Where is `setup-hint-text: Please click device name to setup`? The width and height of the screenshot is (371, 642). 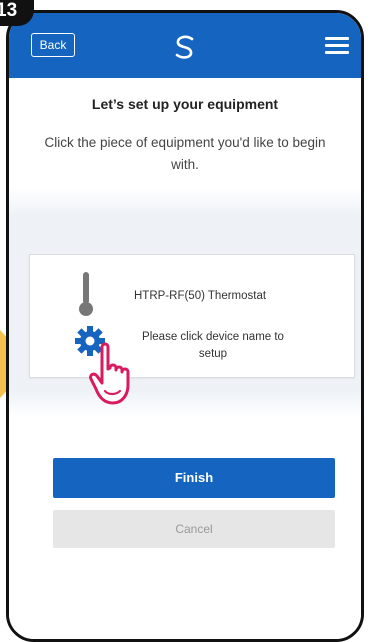
setup-hint-text: Please click device name to setup is located at coordinates (213, 345).